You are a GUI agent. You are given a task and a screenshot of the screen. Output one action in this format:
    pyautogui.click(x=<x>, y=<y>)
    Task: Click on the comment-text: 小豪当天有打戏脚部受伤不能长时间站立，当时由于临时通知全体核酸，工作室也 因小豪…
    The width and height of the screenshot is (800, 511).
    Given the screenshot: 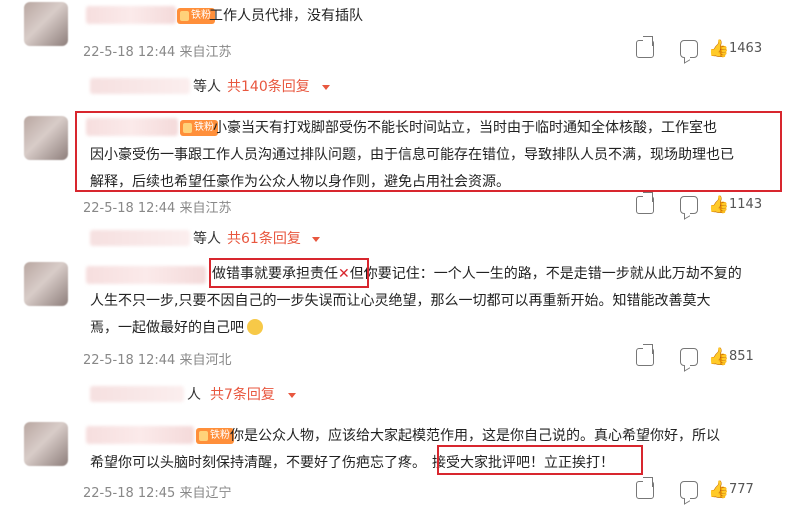 What is the action you would take?
    pyautogui.click(x=412, y=155)
    